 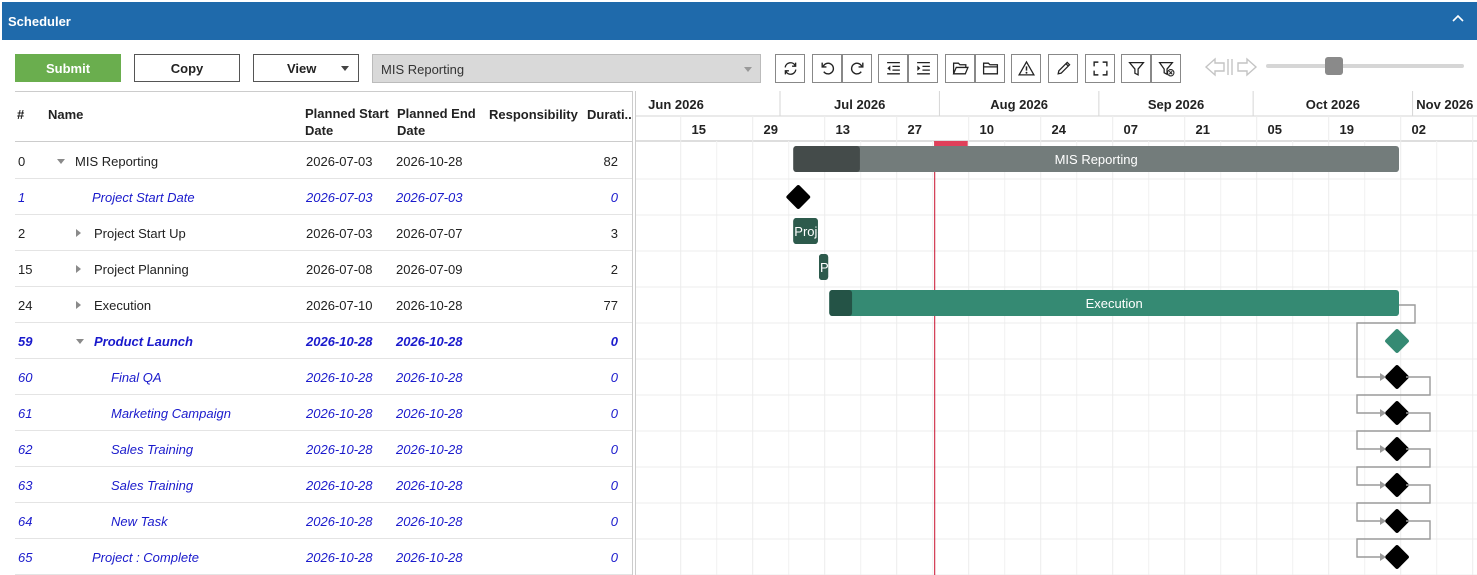 I want to click on filter-icon, so click(x=1136, y=69).